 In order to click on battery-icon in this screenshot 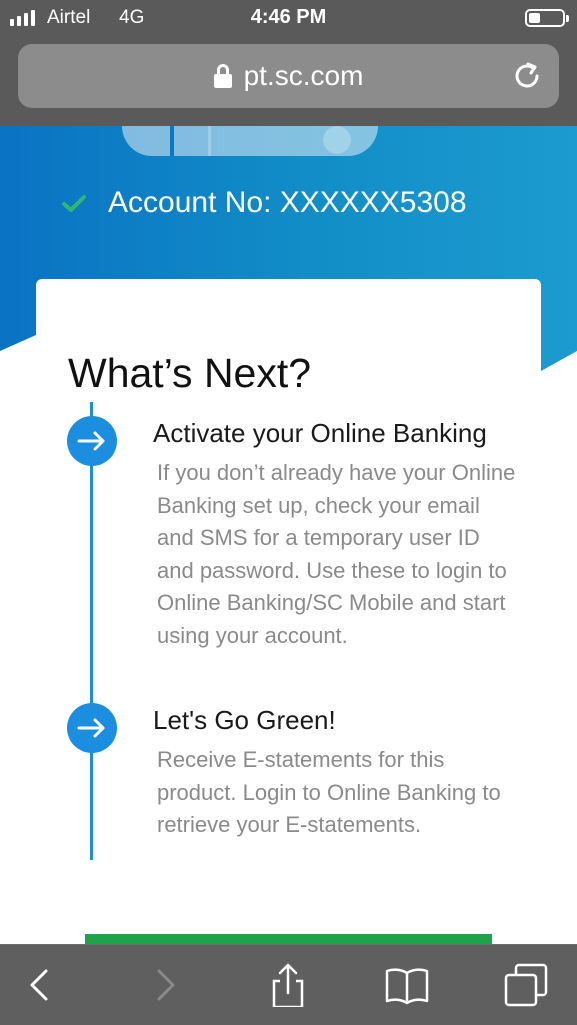, I will do `click(547, 18)`.